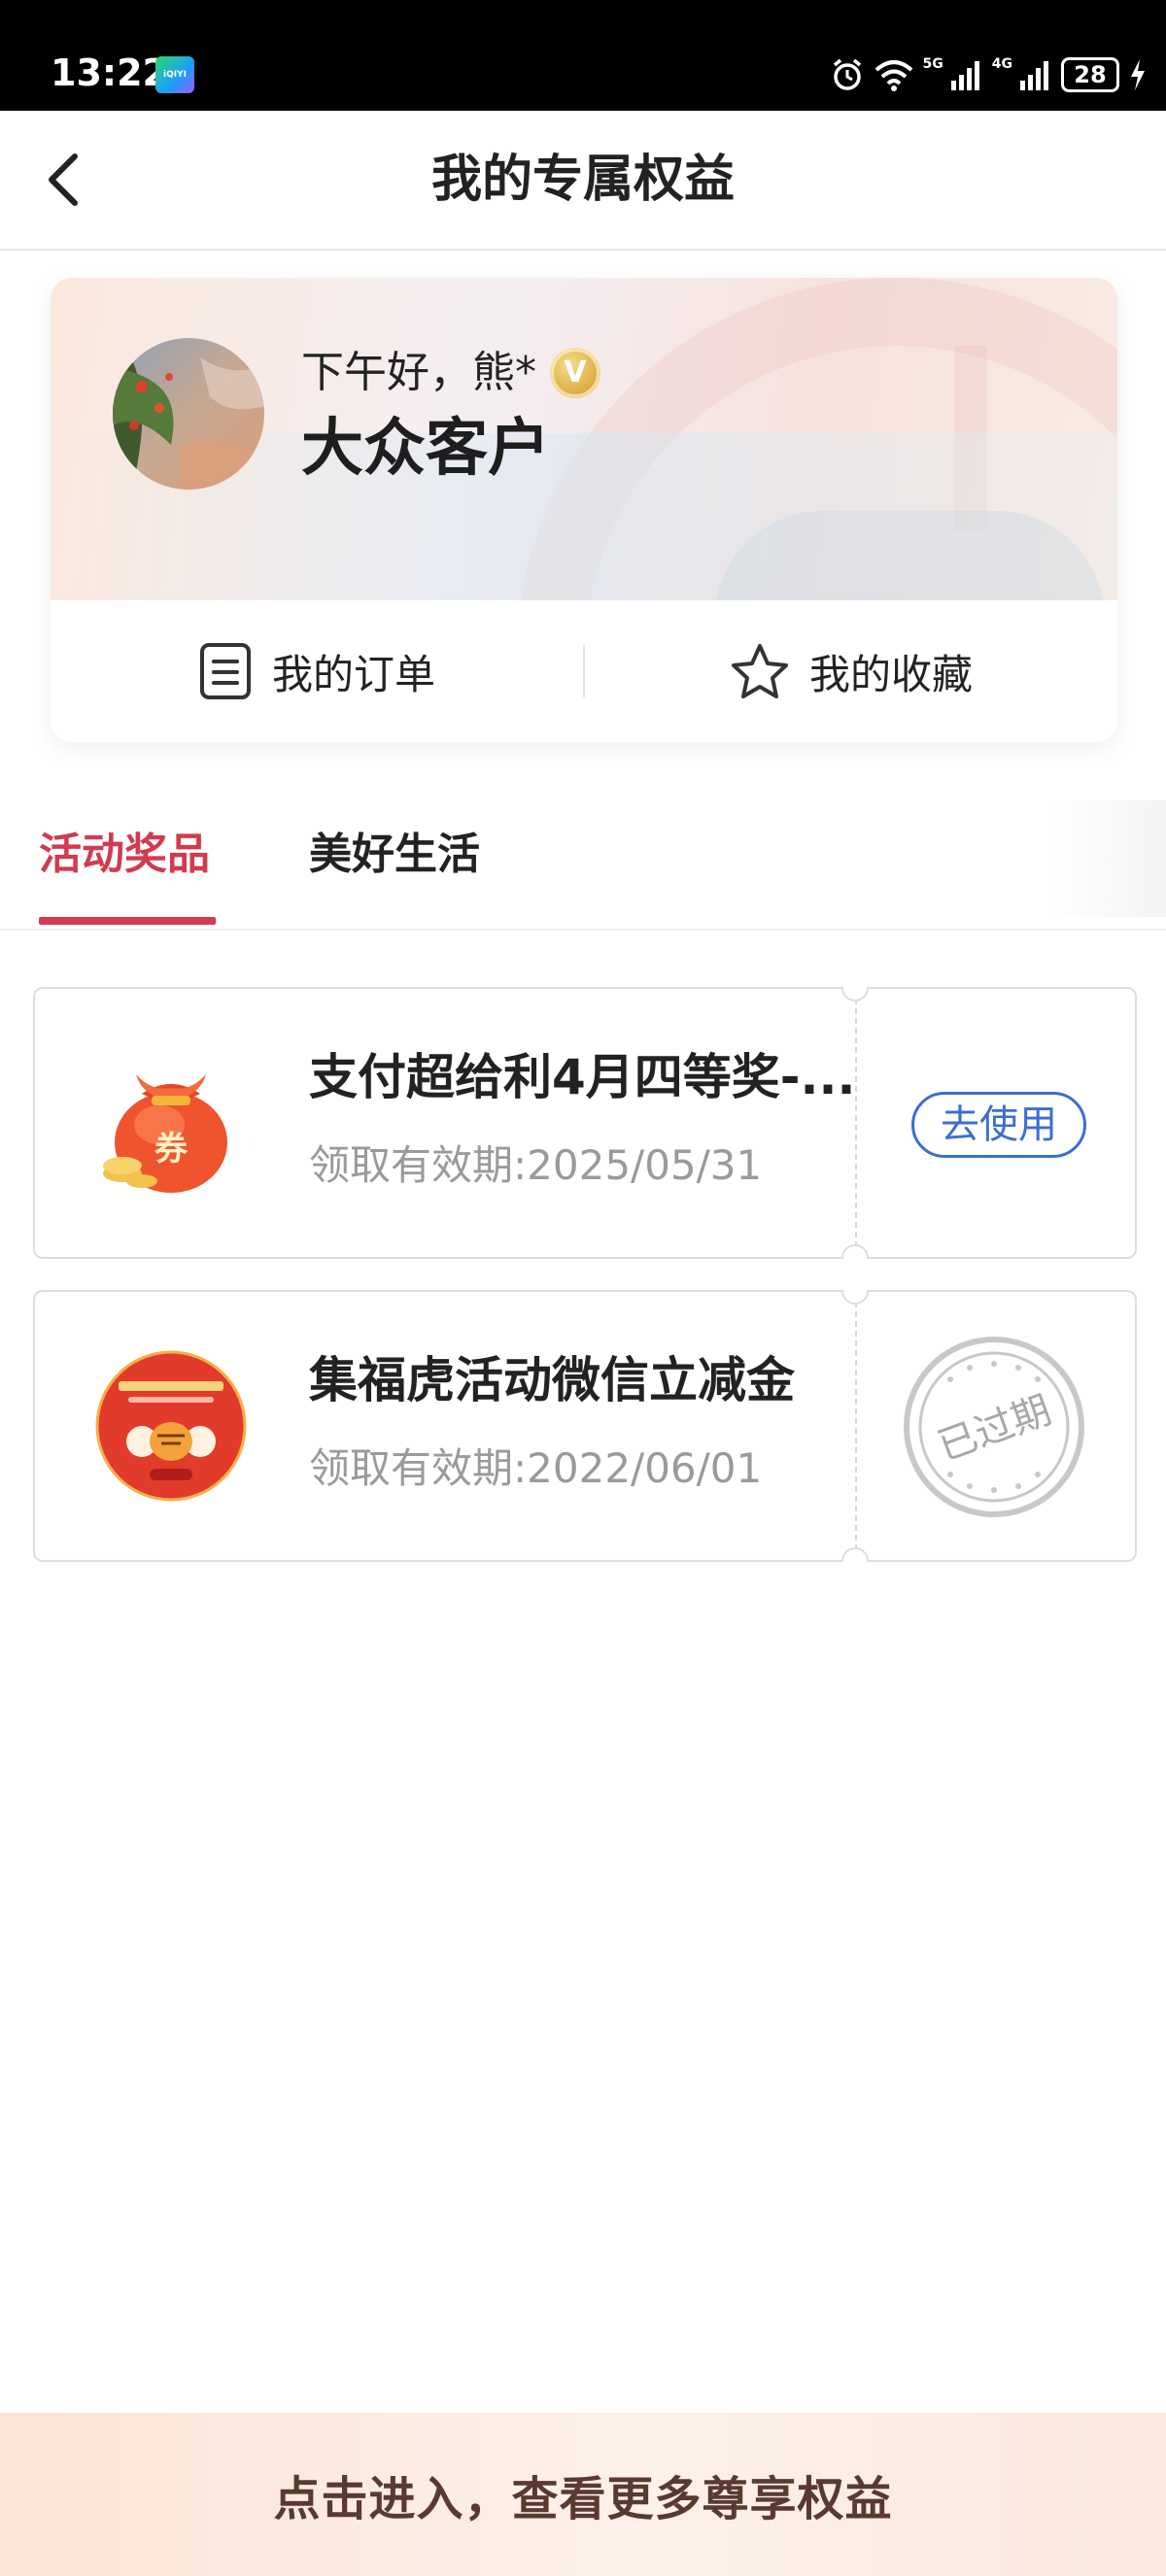  What do you see at coordinates (353, 674) in the screenshot?
I see `my-orders-label: 我的订单` at bounding box center [353, 674].